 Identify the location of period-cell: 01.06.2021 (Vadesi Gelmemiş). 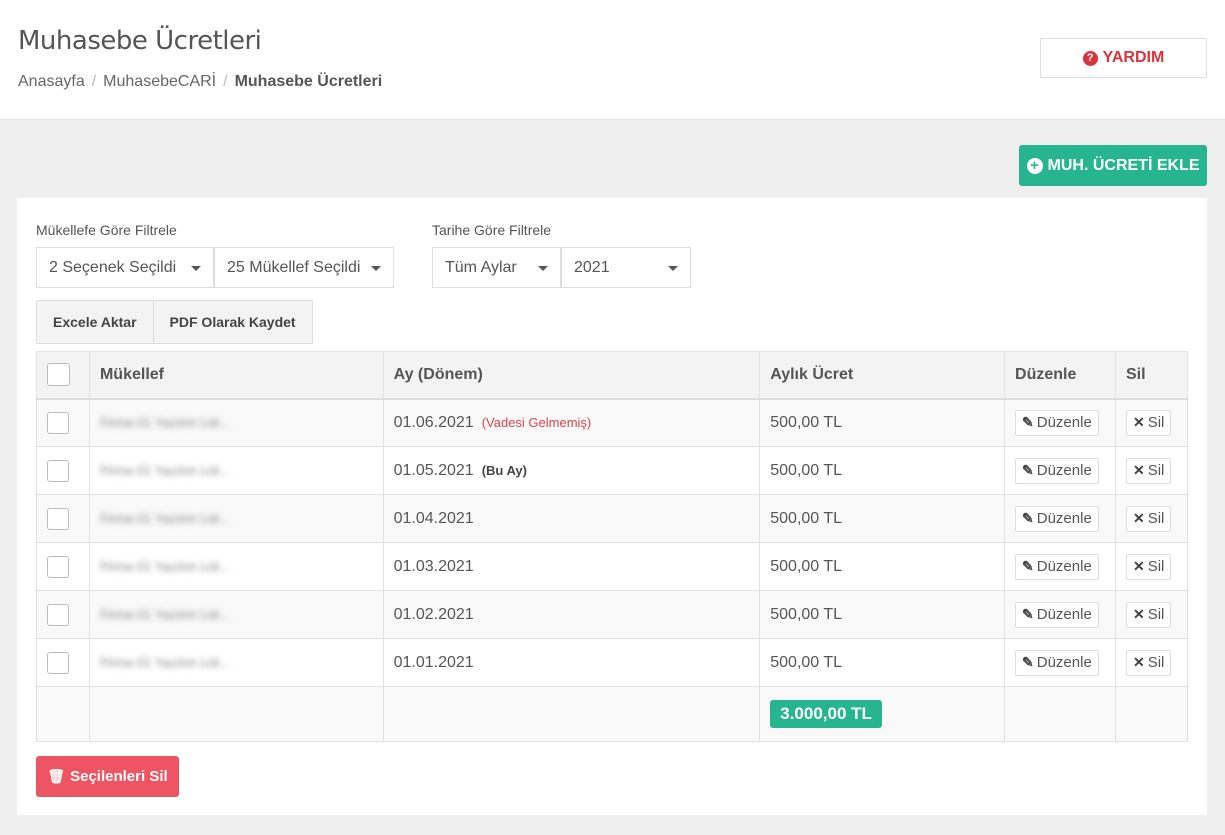
(571, 422).